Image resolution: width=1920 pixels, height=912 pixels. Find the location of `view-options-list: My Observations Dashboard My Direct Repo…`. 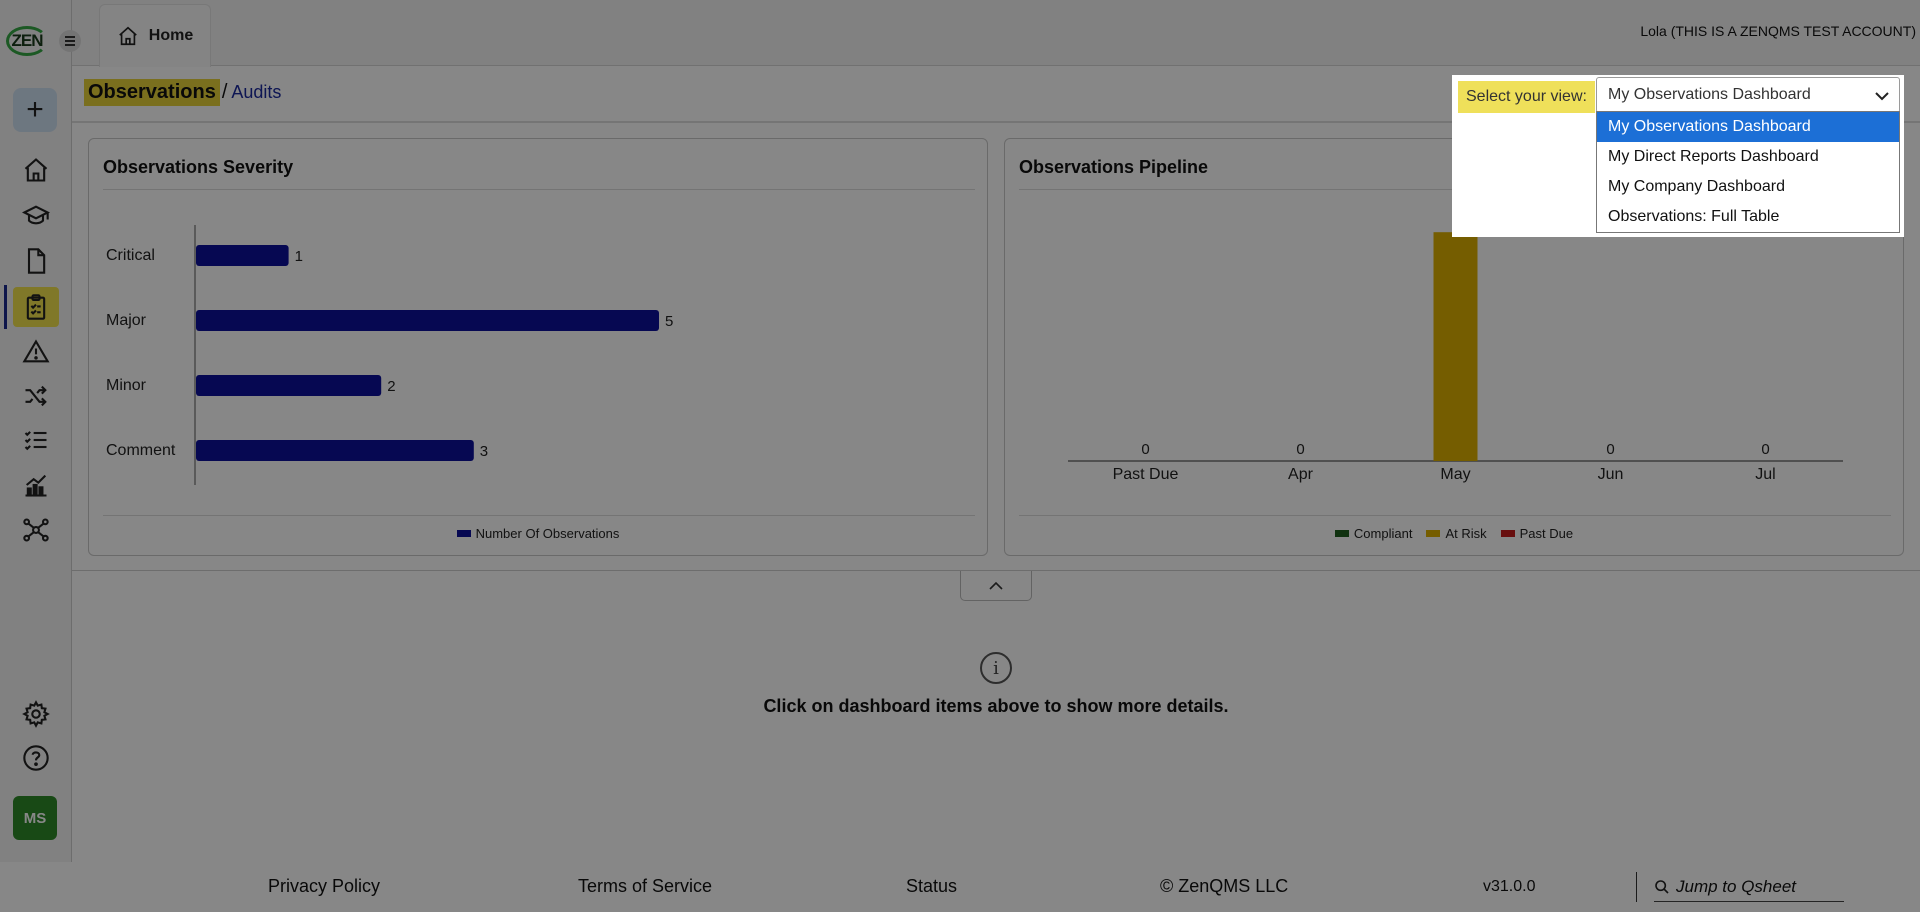

view-options-list: My Observations Dashboard My Direct Repo… is located at coordinates (1748, 172).